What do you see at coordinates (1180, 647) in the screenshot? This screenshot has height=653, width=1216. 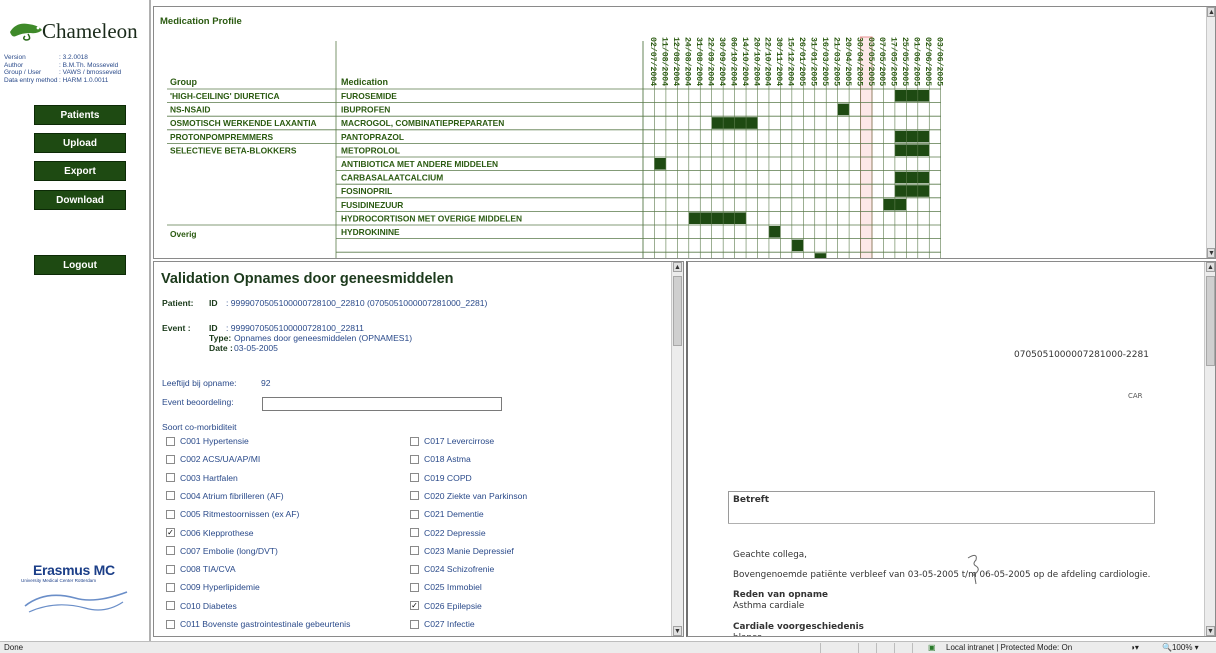 I see `zoom-level: 🔍100% ▾` at bounding box center [1180, 647].